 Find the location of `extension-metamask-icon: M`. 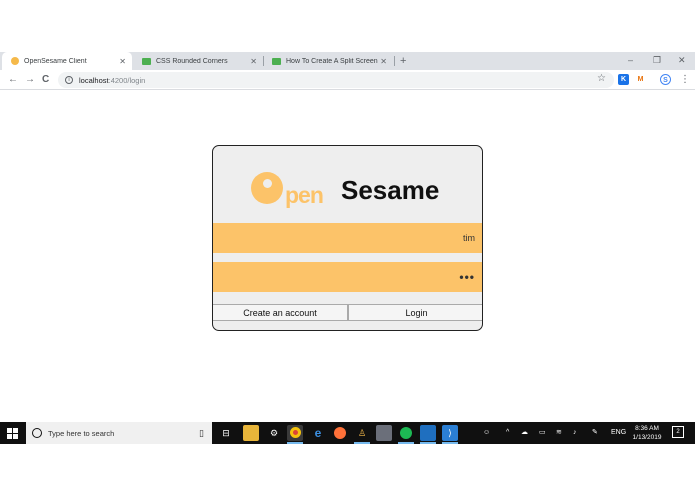

extension-metamask-icon: M is located at coordinates (640, 79).